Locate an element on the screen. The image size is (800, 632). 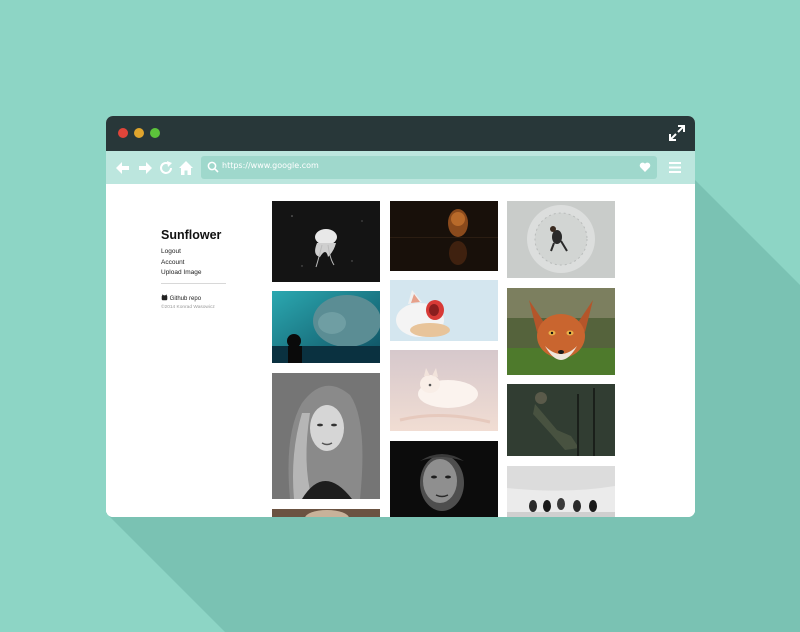
site-brand: Sunflower is located at coordinates (196, 235).